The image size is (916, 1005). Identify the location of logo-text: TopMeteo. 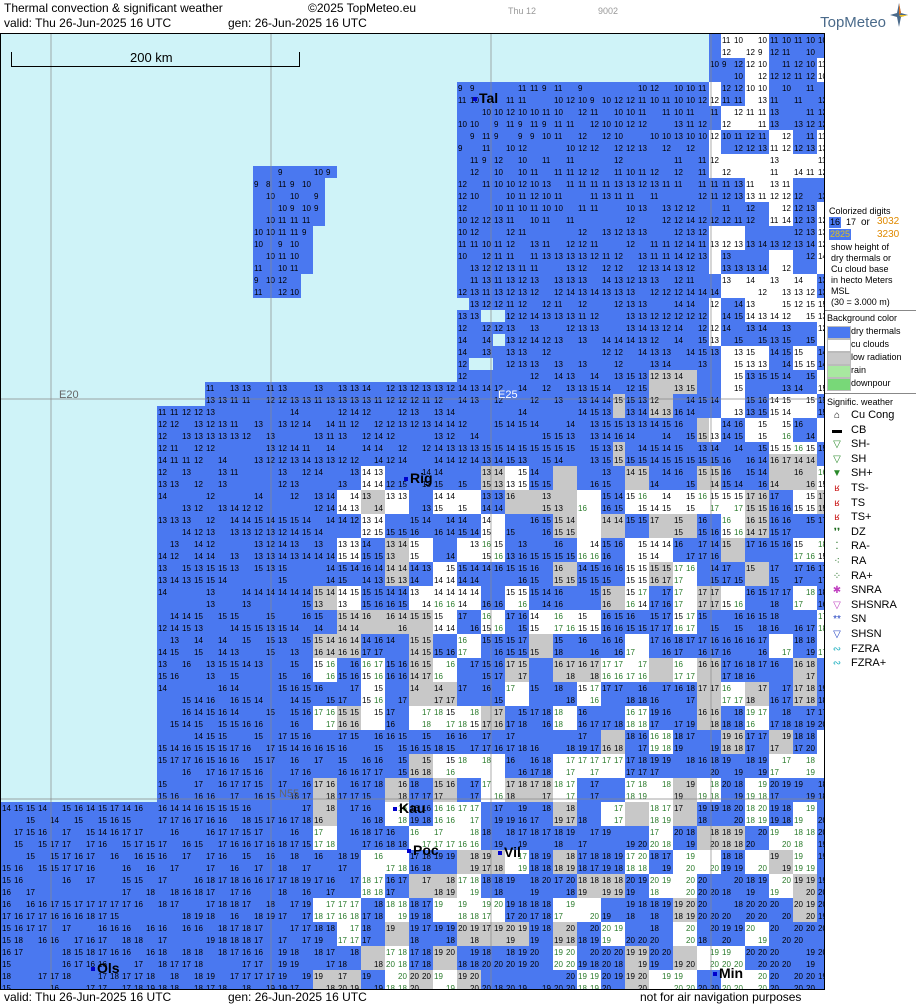
(853, 22).